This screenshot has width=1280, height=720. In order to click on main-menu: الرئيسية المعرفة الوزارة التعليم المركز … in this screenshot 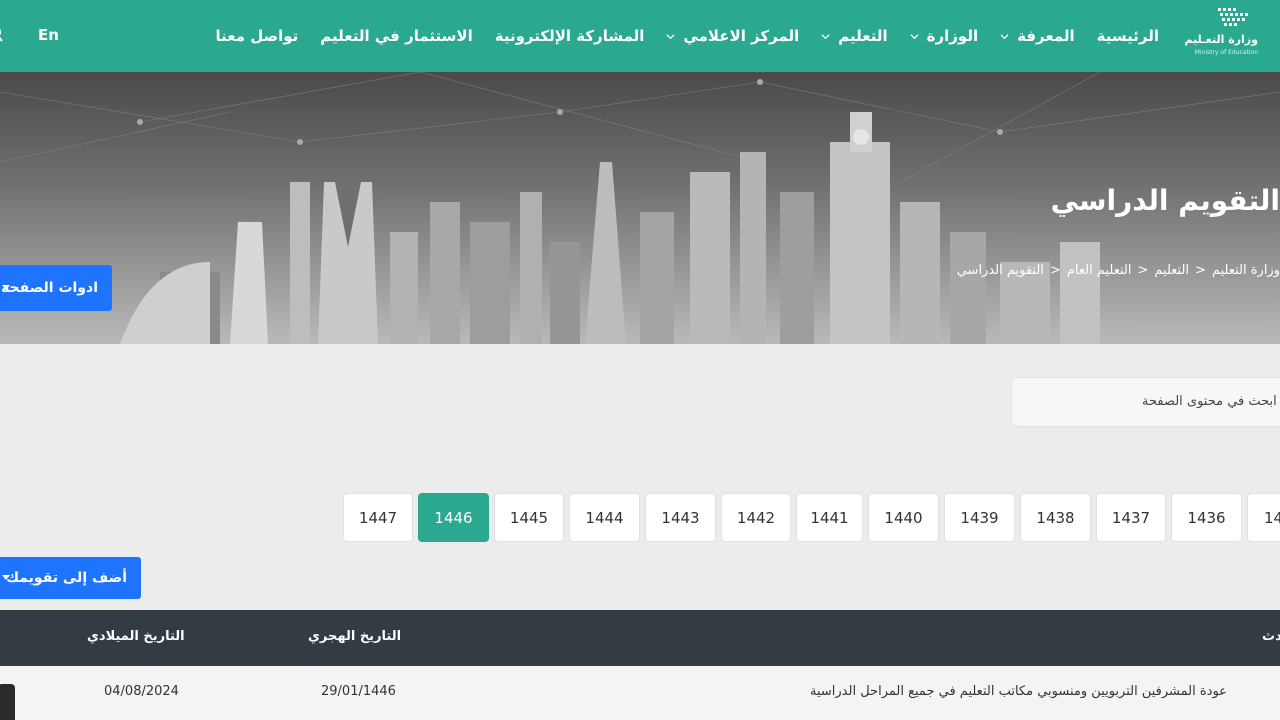, I will do `click(687, 36)`.